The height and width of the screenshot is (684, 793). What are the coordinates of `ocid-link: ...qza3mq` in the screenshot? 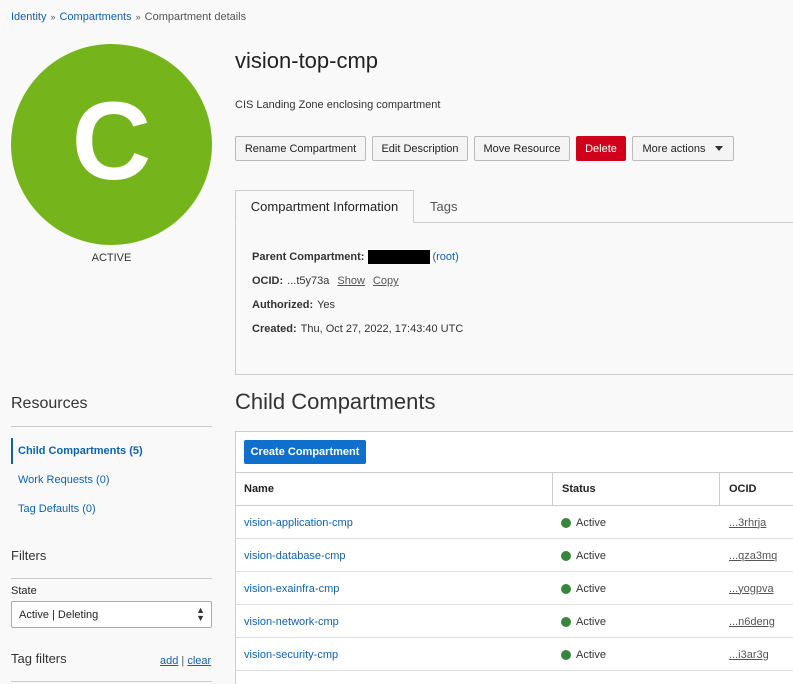 It's located at (753, 556).